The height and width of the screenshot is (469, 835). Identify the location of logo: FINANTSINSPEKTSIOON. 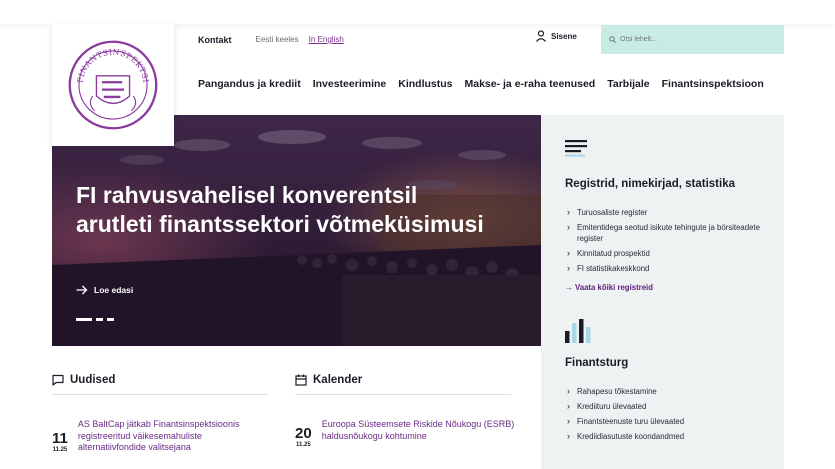
(113, 85).